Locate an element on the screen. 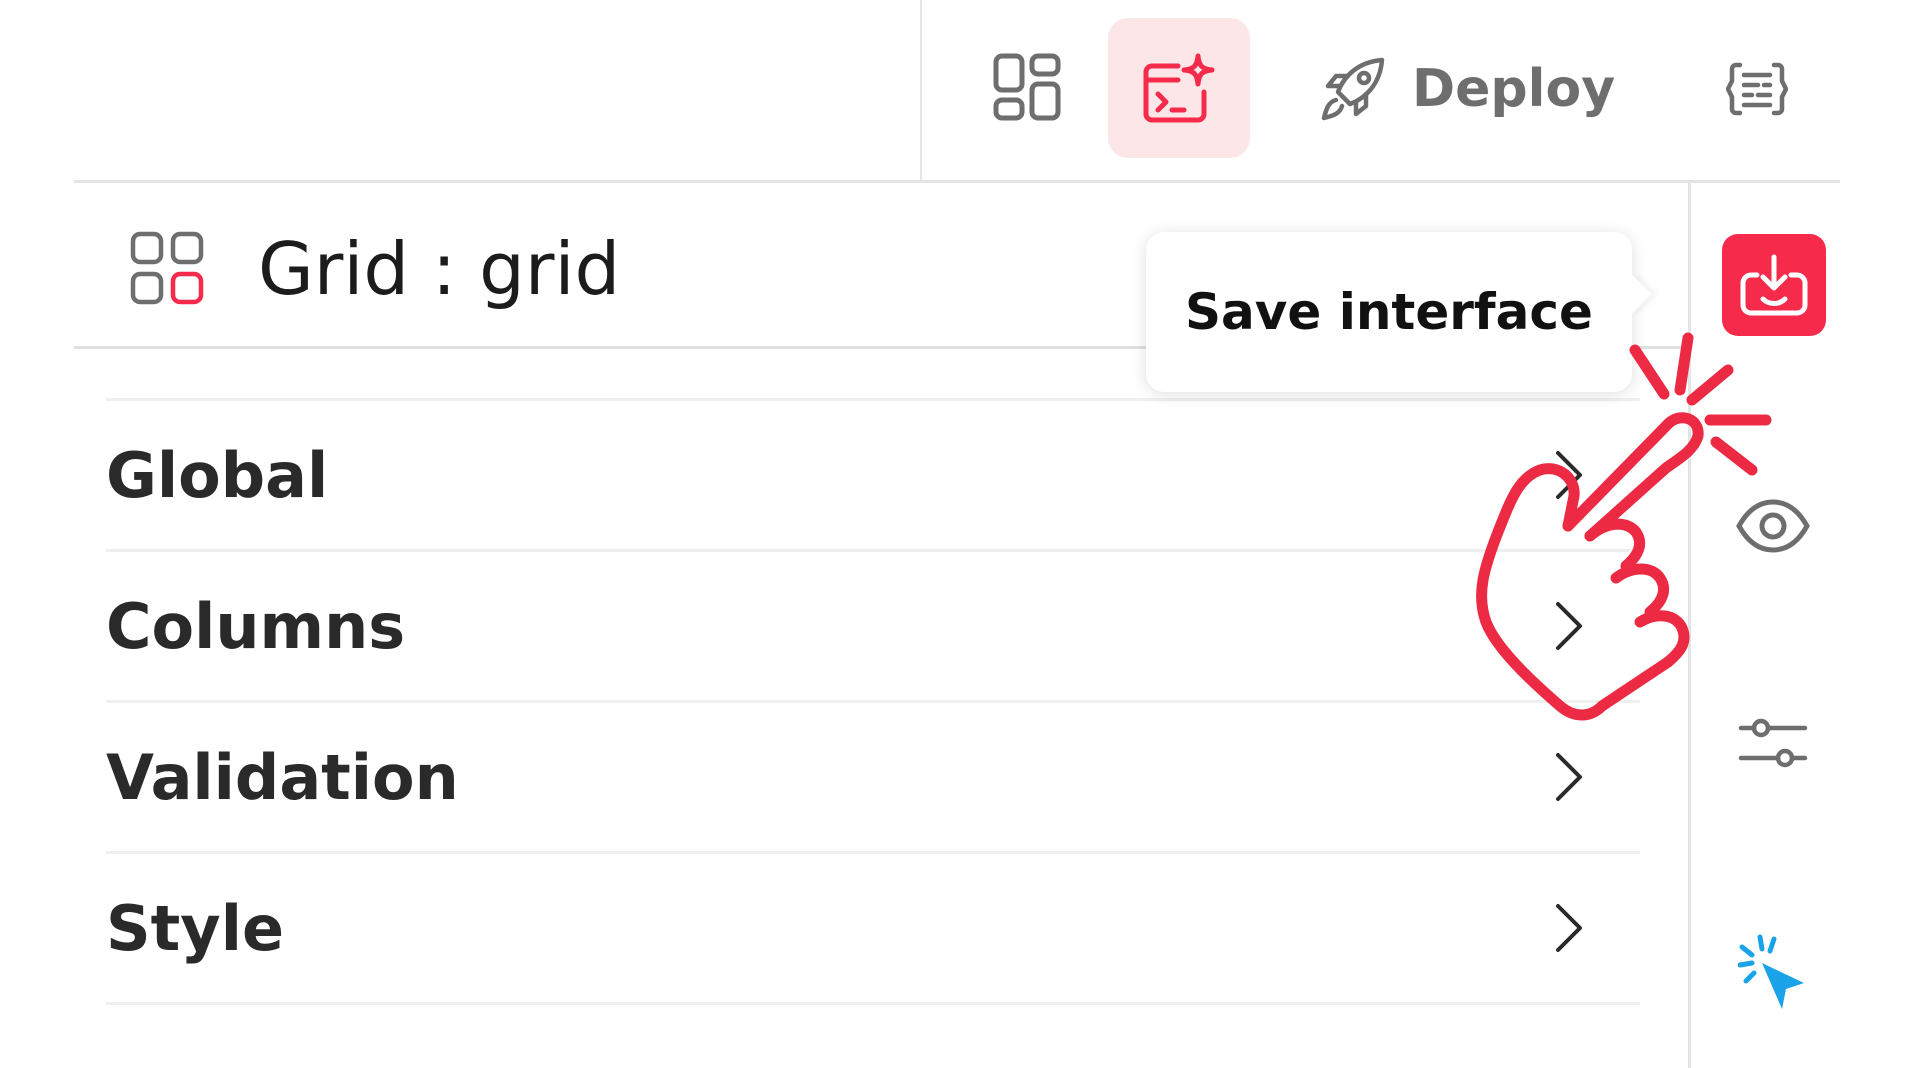  layout-grid-icon is located at coordinates (1027, 87).